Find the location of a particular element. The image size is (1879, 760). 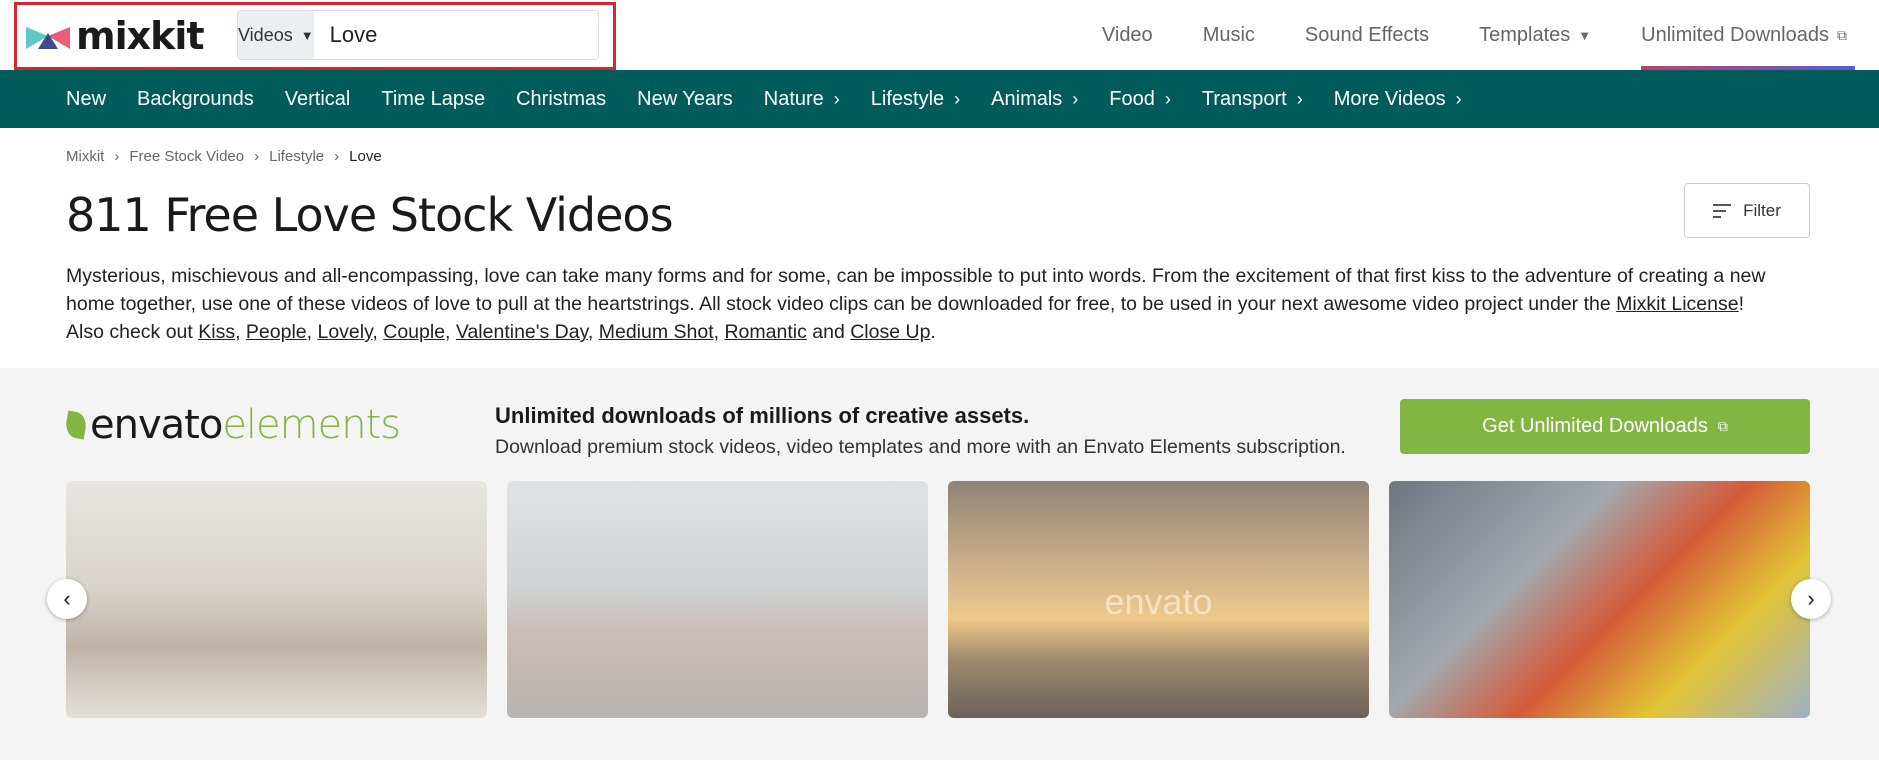

nav-templates: Templates ▼ is located at coordinates (1535, 35).